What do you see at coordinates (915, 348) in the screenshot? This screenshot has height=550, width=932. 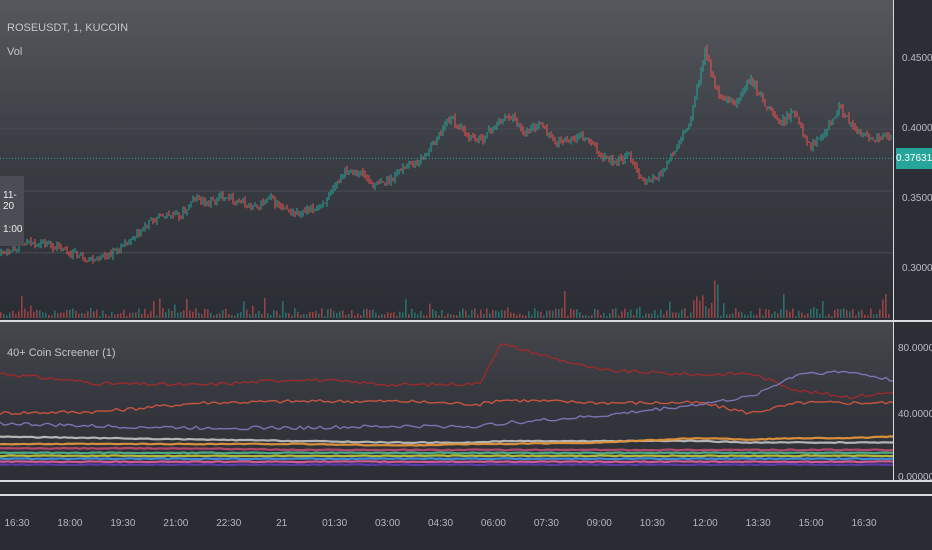 I see `indicator-tick-label: 80.00000` at bounding box center [915, 348].